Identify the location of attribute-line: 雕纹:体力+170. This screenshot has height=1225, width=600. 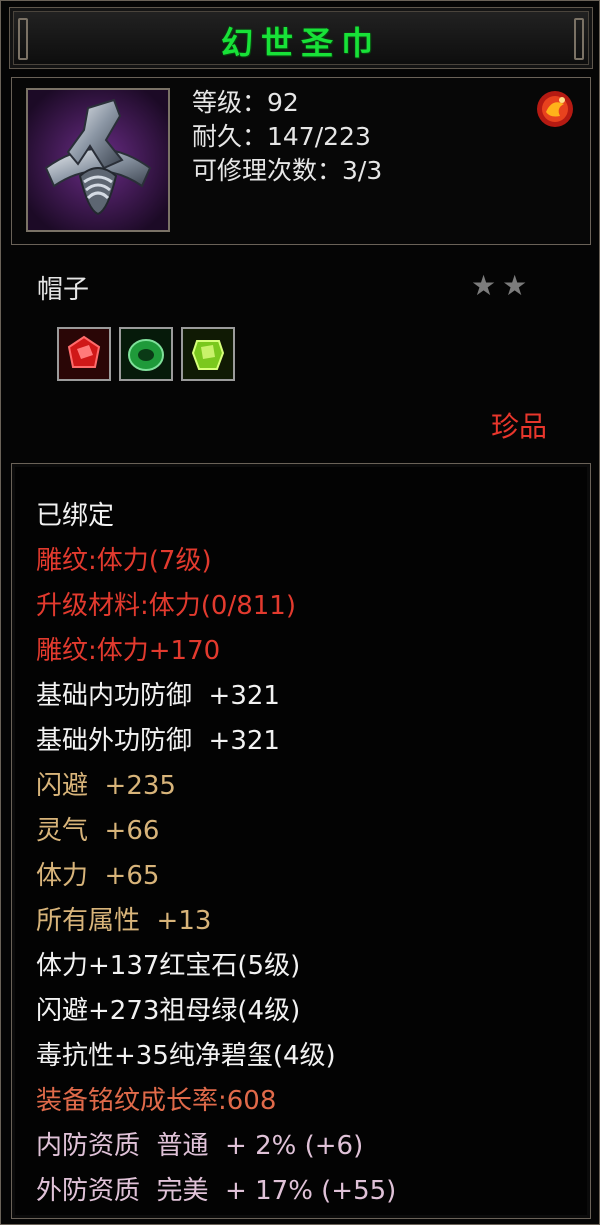
(128, 651).